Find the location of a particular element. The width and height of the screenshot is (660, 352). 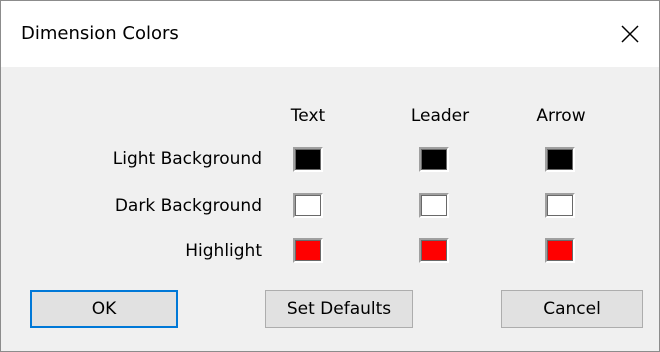

swatch-dark-background-arrow is located at coordinates (560, 205).